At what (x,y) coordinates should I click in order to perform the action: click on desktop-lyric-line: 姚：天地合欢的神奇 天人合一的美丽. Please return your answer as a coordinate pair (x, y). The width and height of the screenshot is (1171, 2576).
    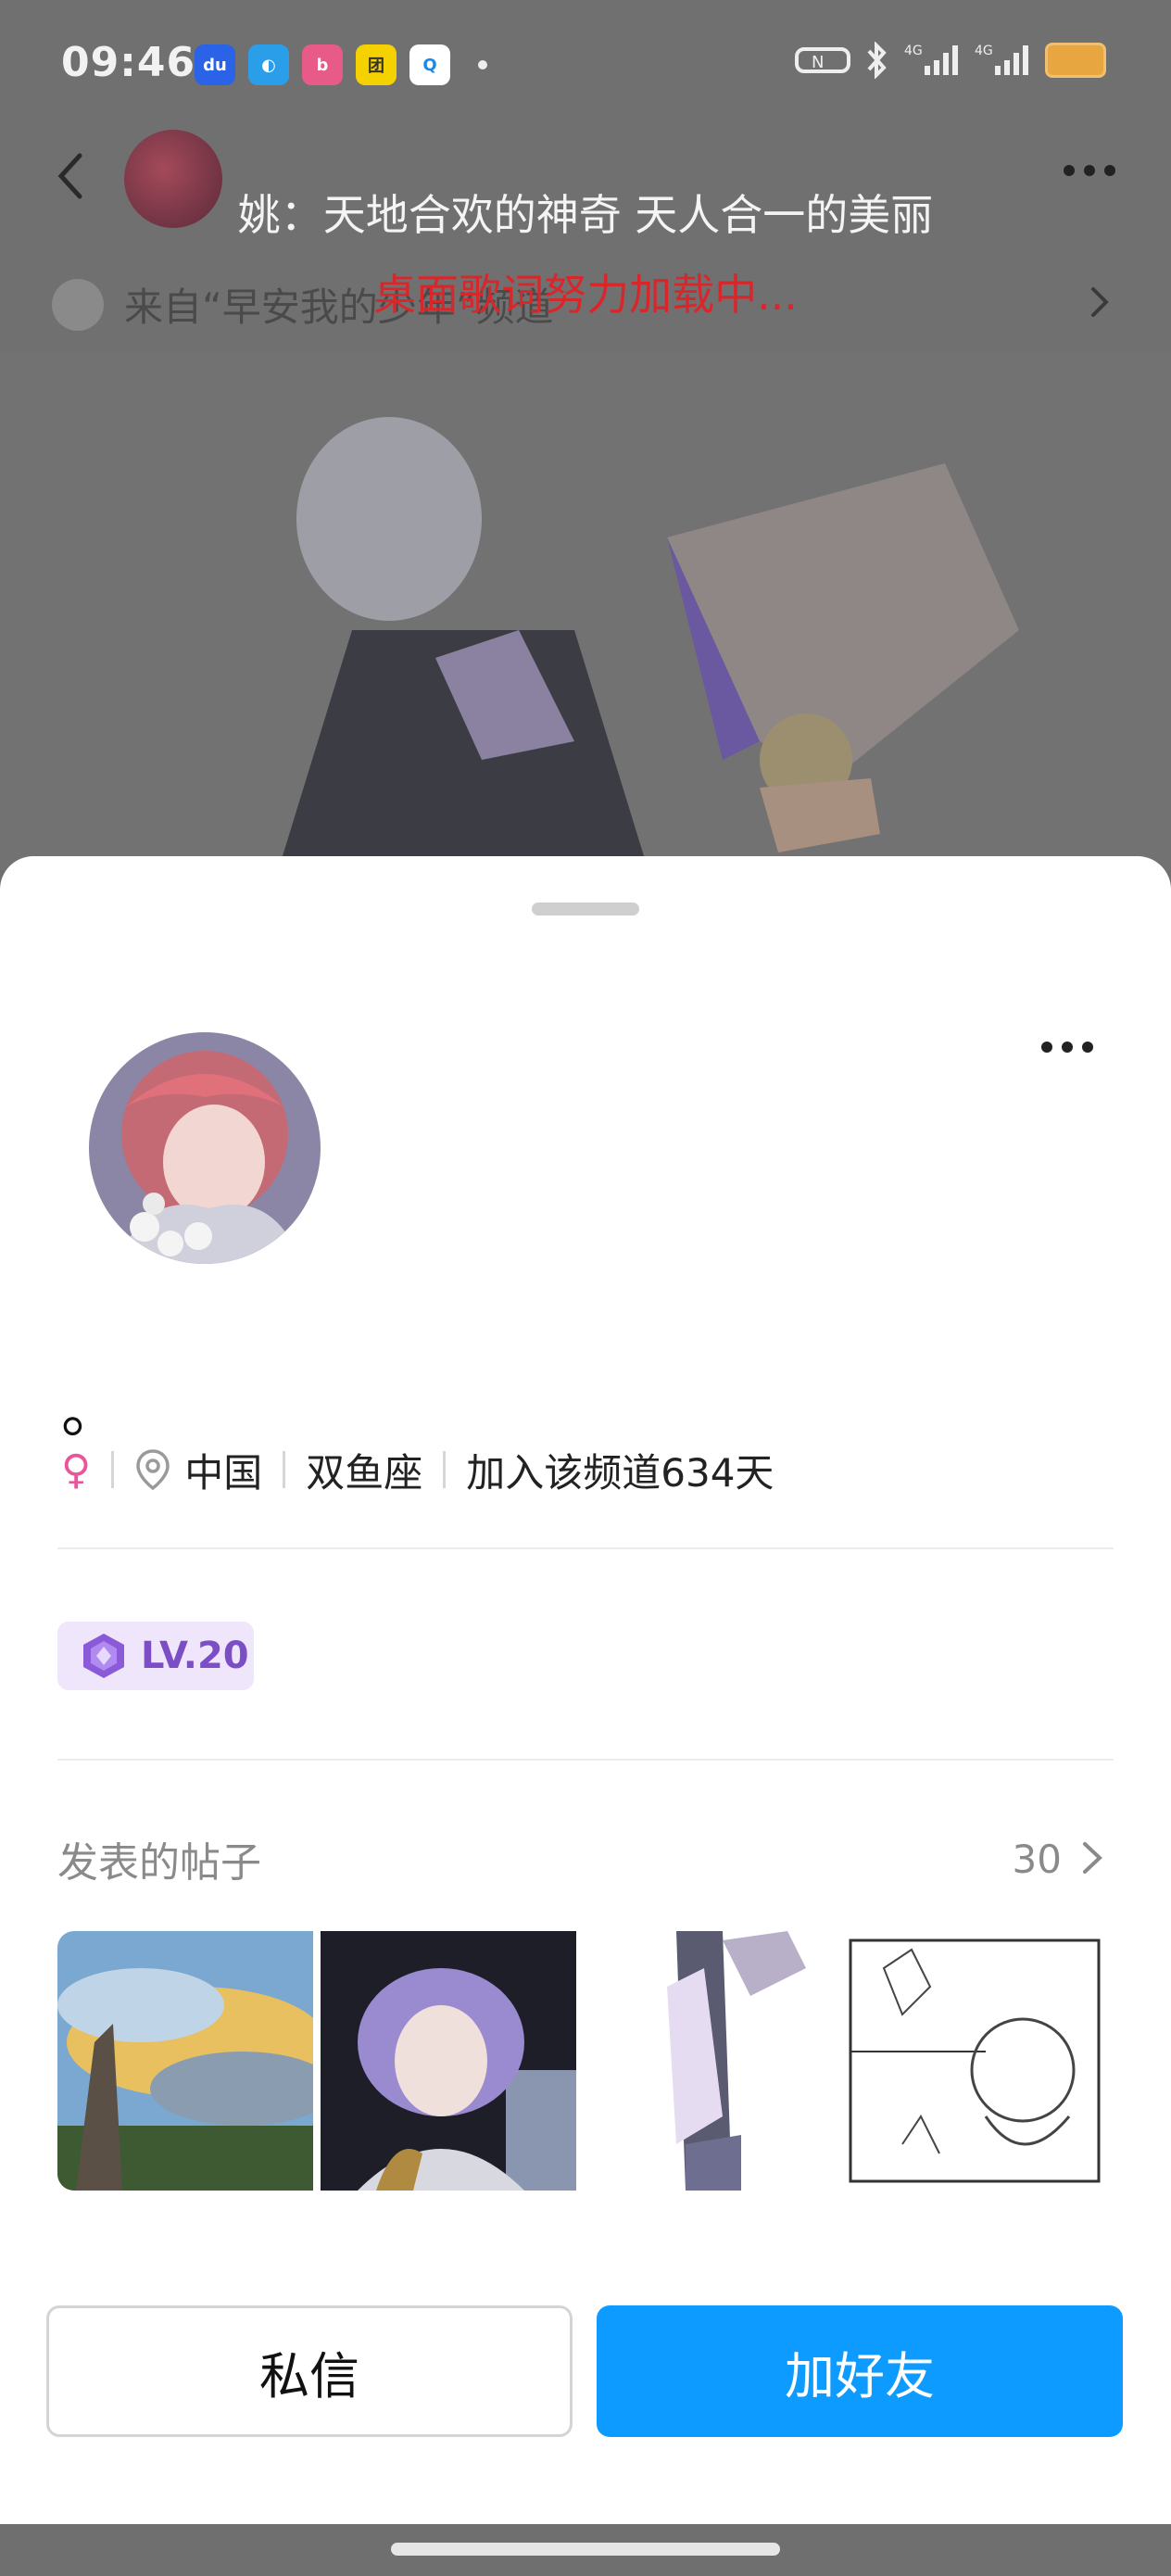
    Looking at the image, I should click on (585, 215).